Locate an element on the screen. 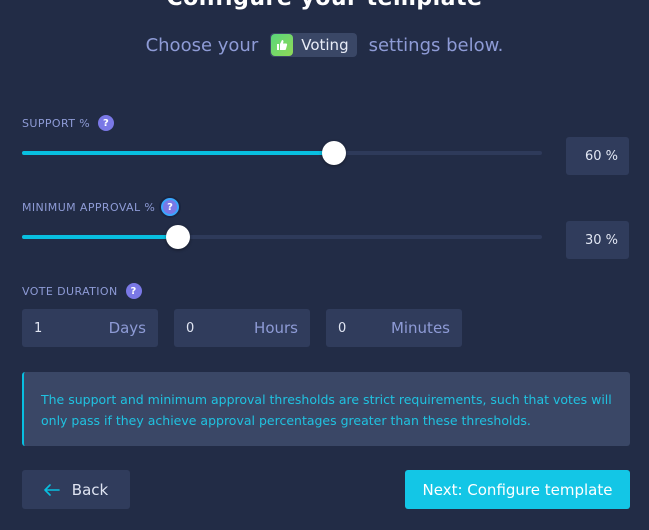 The height and width of the screenshot is (530, 649). app-badge: Voting is located at coordinates (313, 45).